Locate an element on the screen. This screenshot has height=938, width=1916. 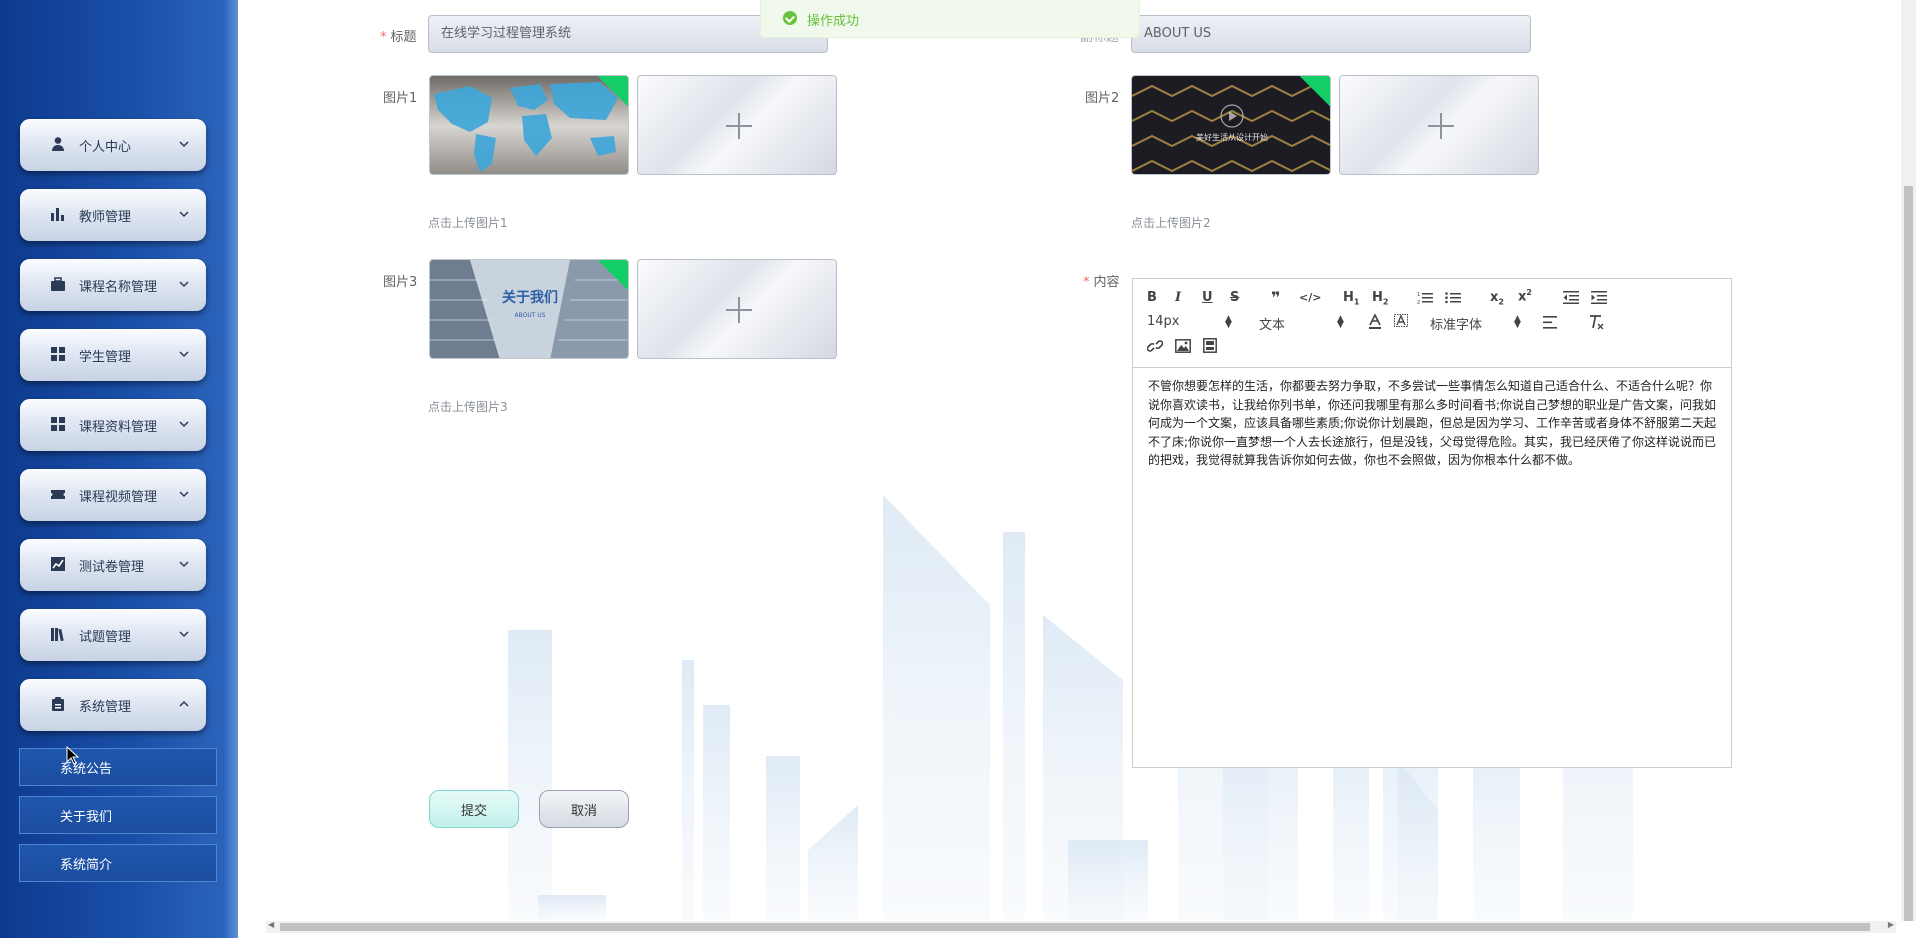
submenu-label: 关于我们 is located at coordinates (86, 817).